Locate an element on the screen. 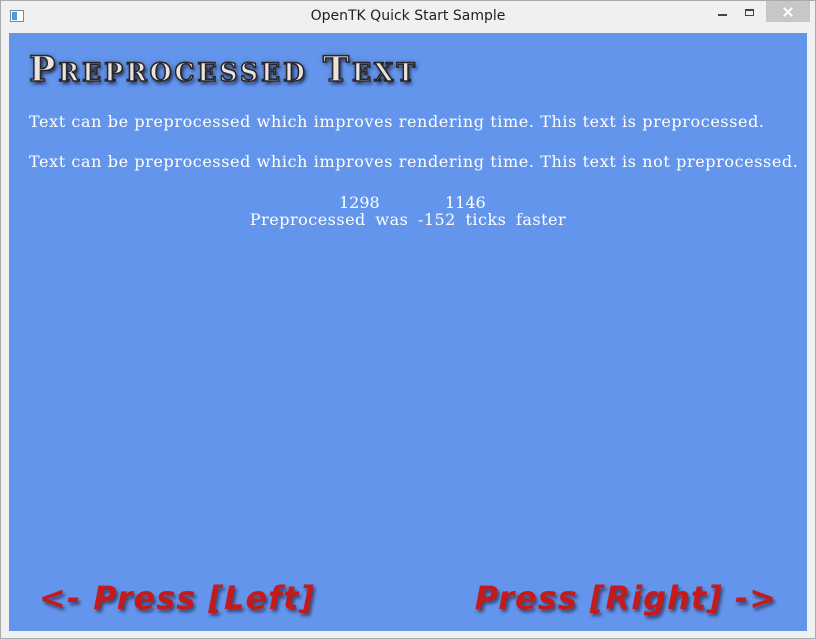  press-left-hint: <- Press [Left] is located at coordinates (177, 598).